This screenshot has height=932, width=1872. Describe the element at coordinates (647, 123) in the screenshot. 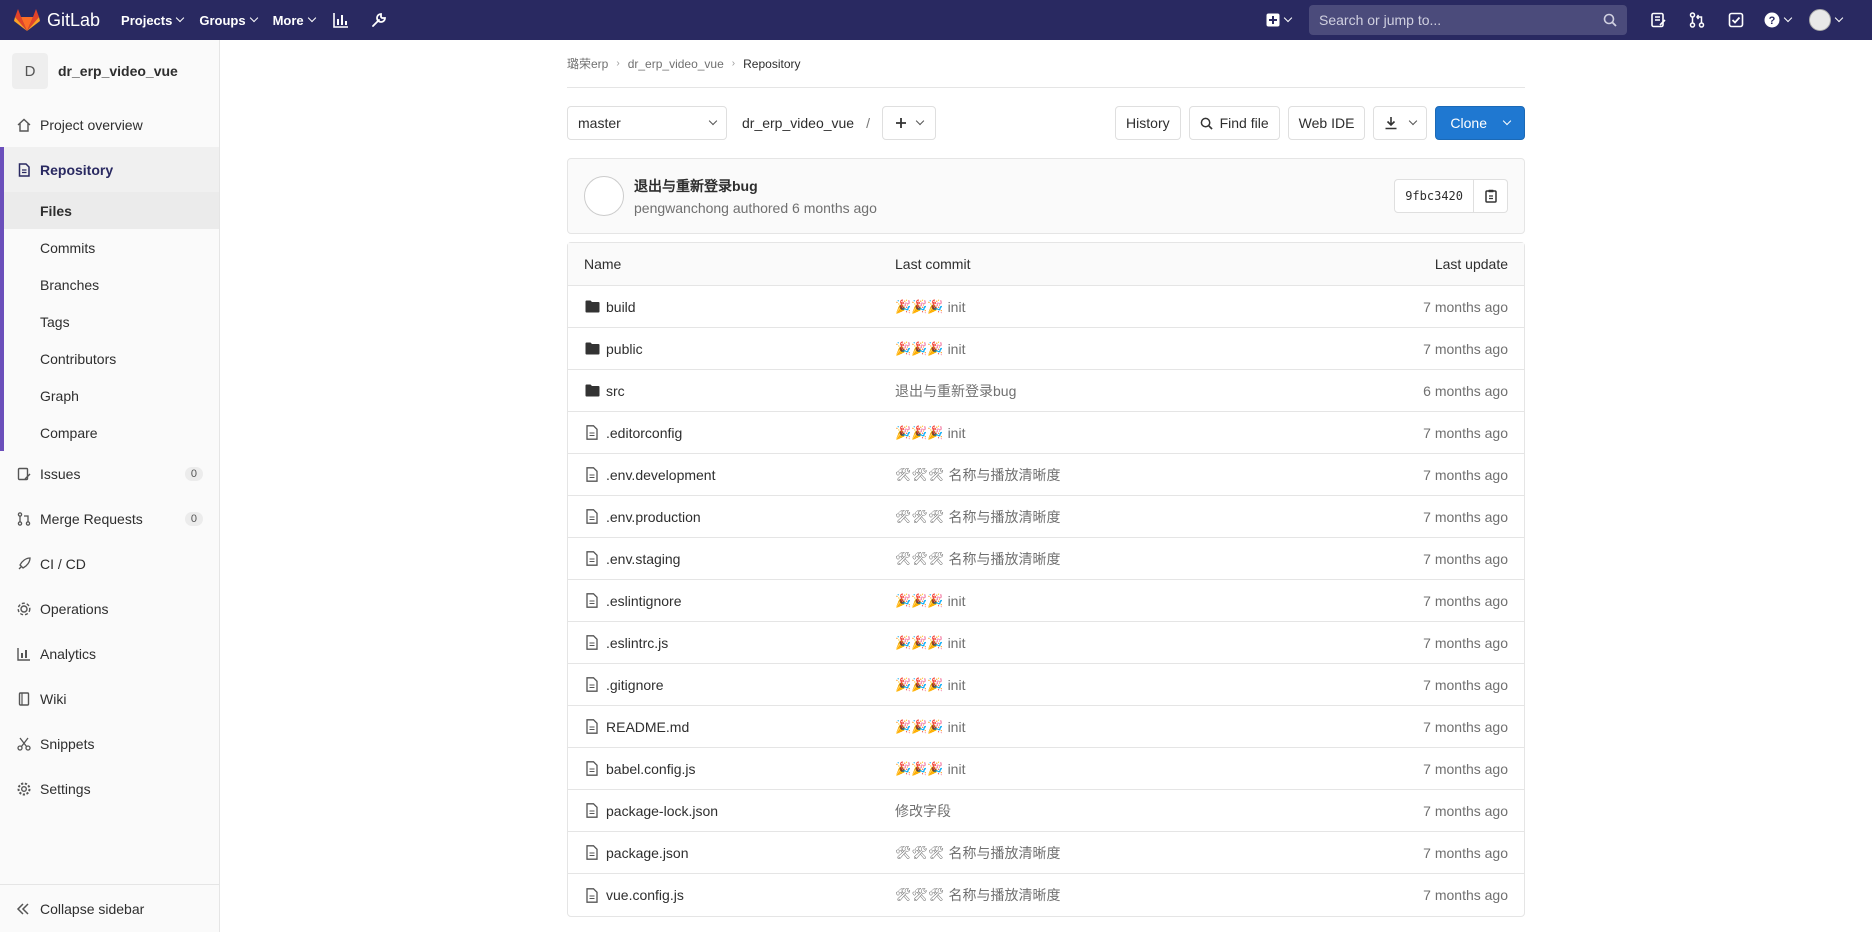

I see `branch-select: master` at that location.